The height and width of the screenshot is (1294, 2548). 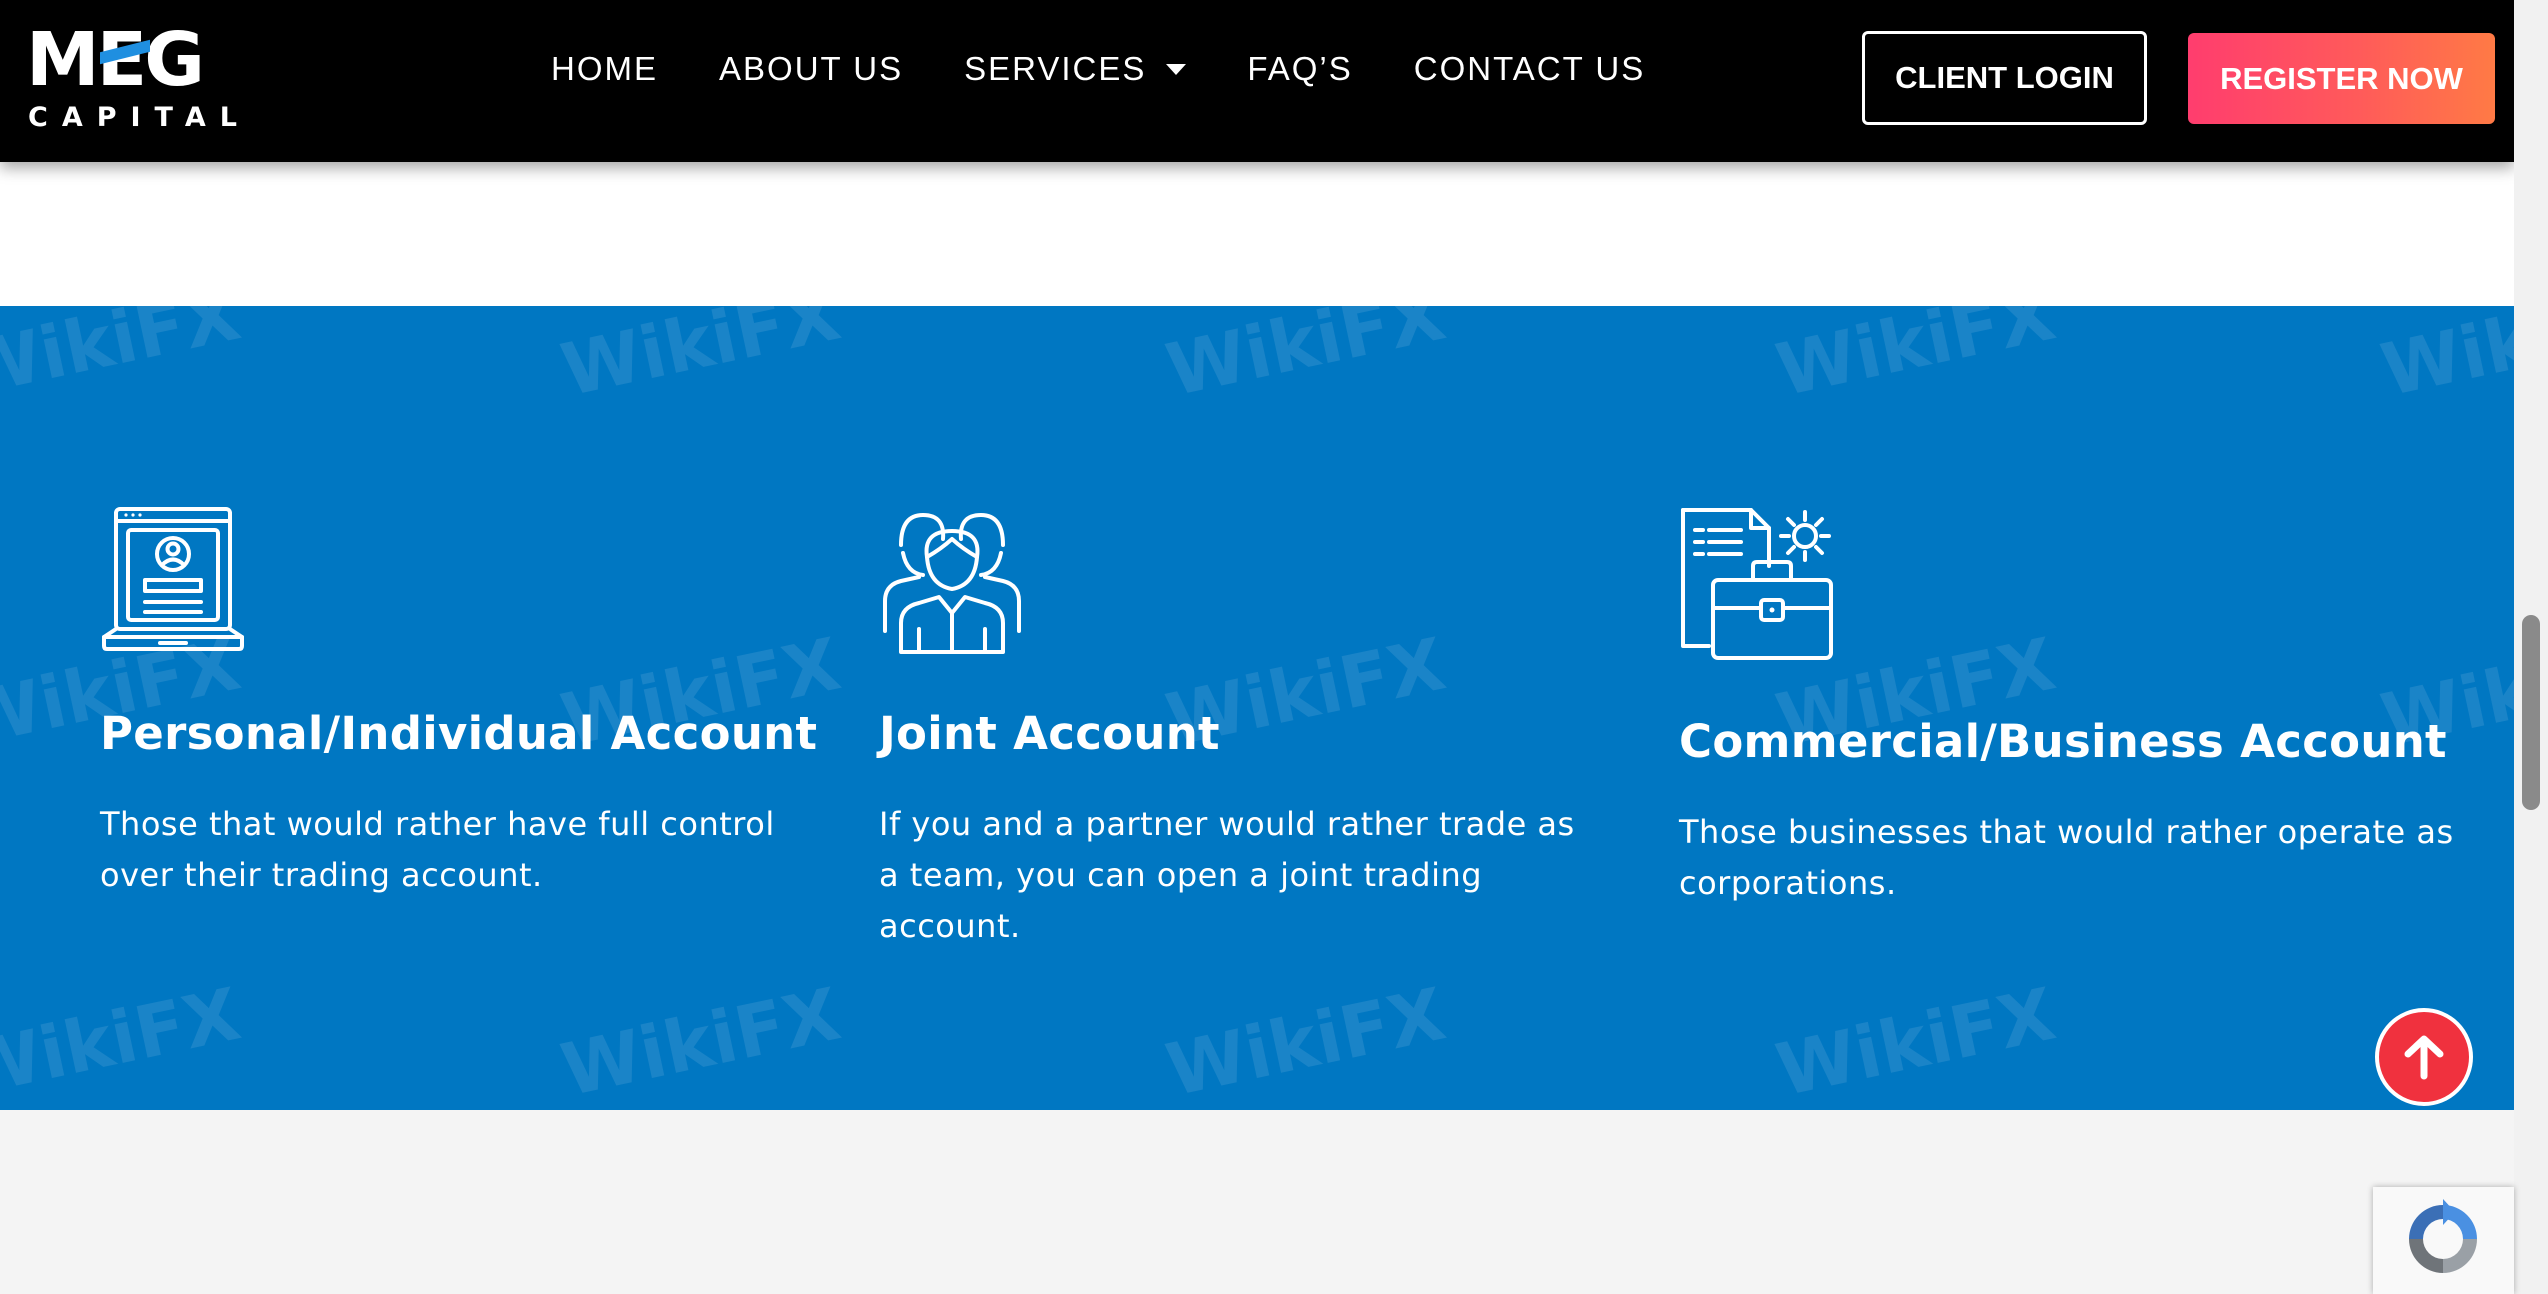 I want to click on main-nav: HOME ABOUT US SERVICES FAQ’S CONTACT US, so click(x=1098, y=69).